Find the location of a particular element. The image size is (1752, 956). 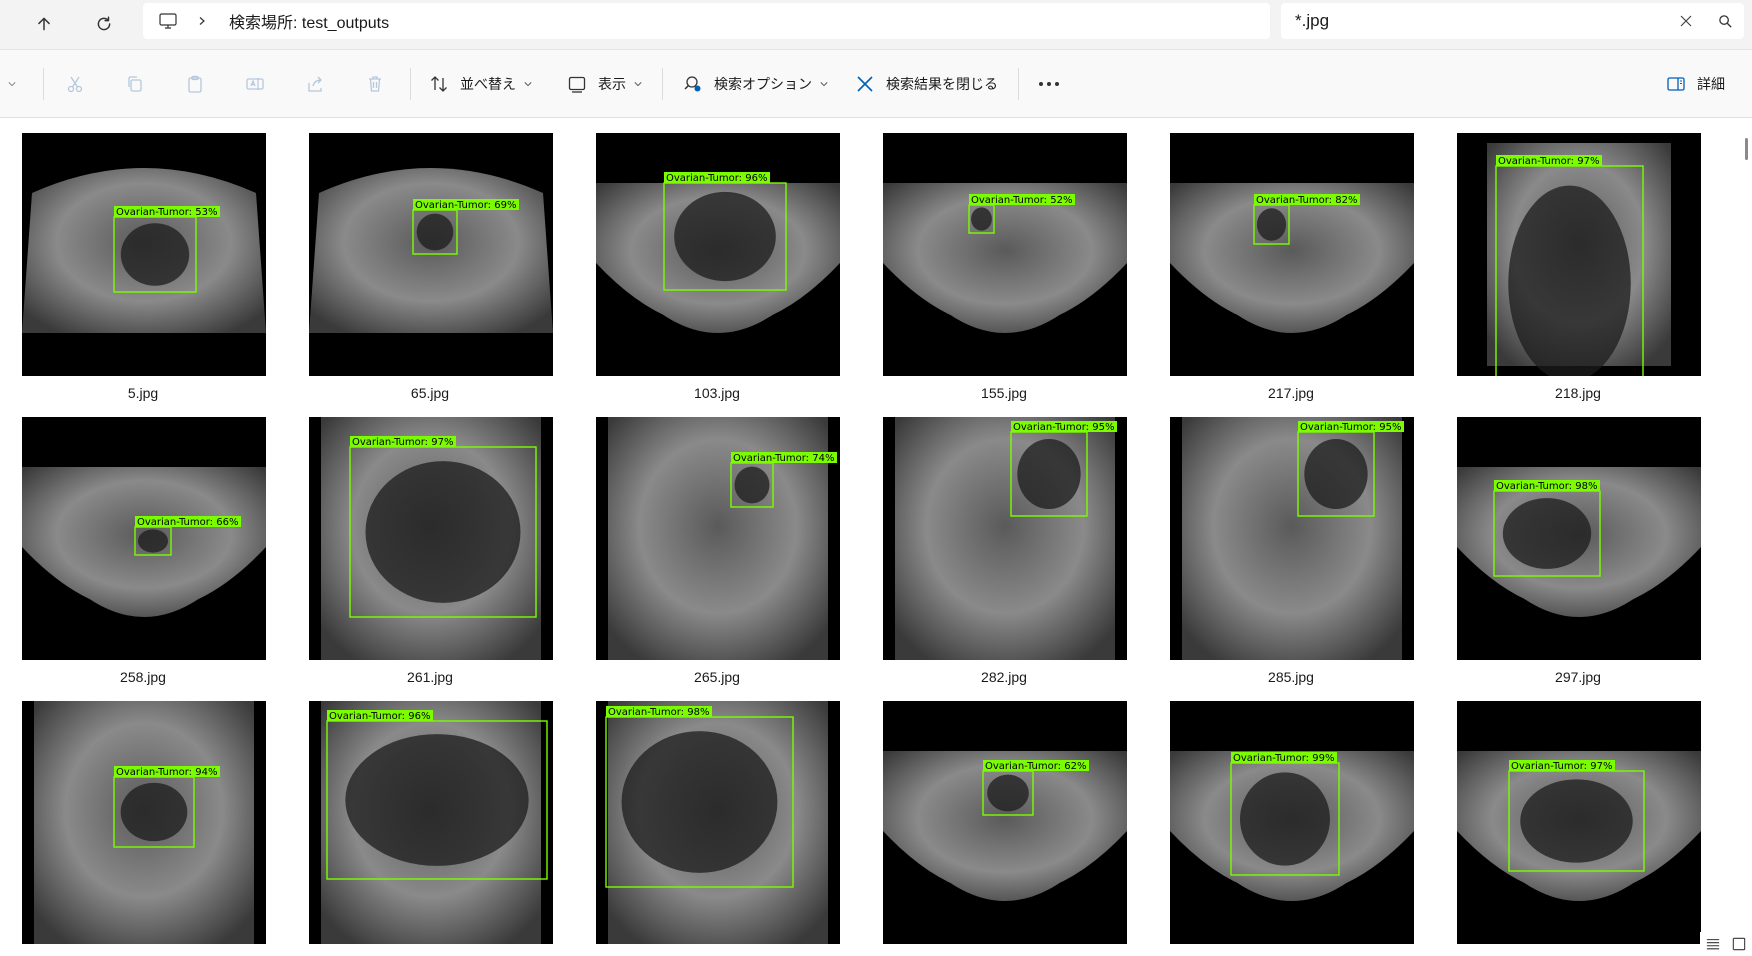

details-view-icon is located at coordinates (1713, 944).